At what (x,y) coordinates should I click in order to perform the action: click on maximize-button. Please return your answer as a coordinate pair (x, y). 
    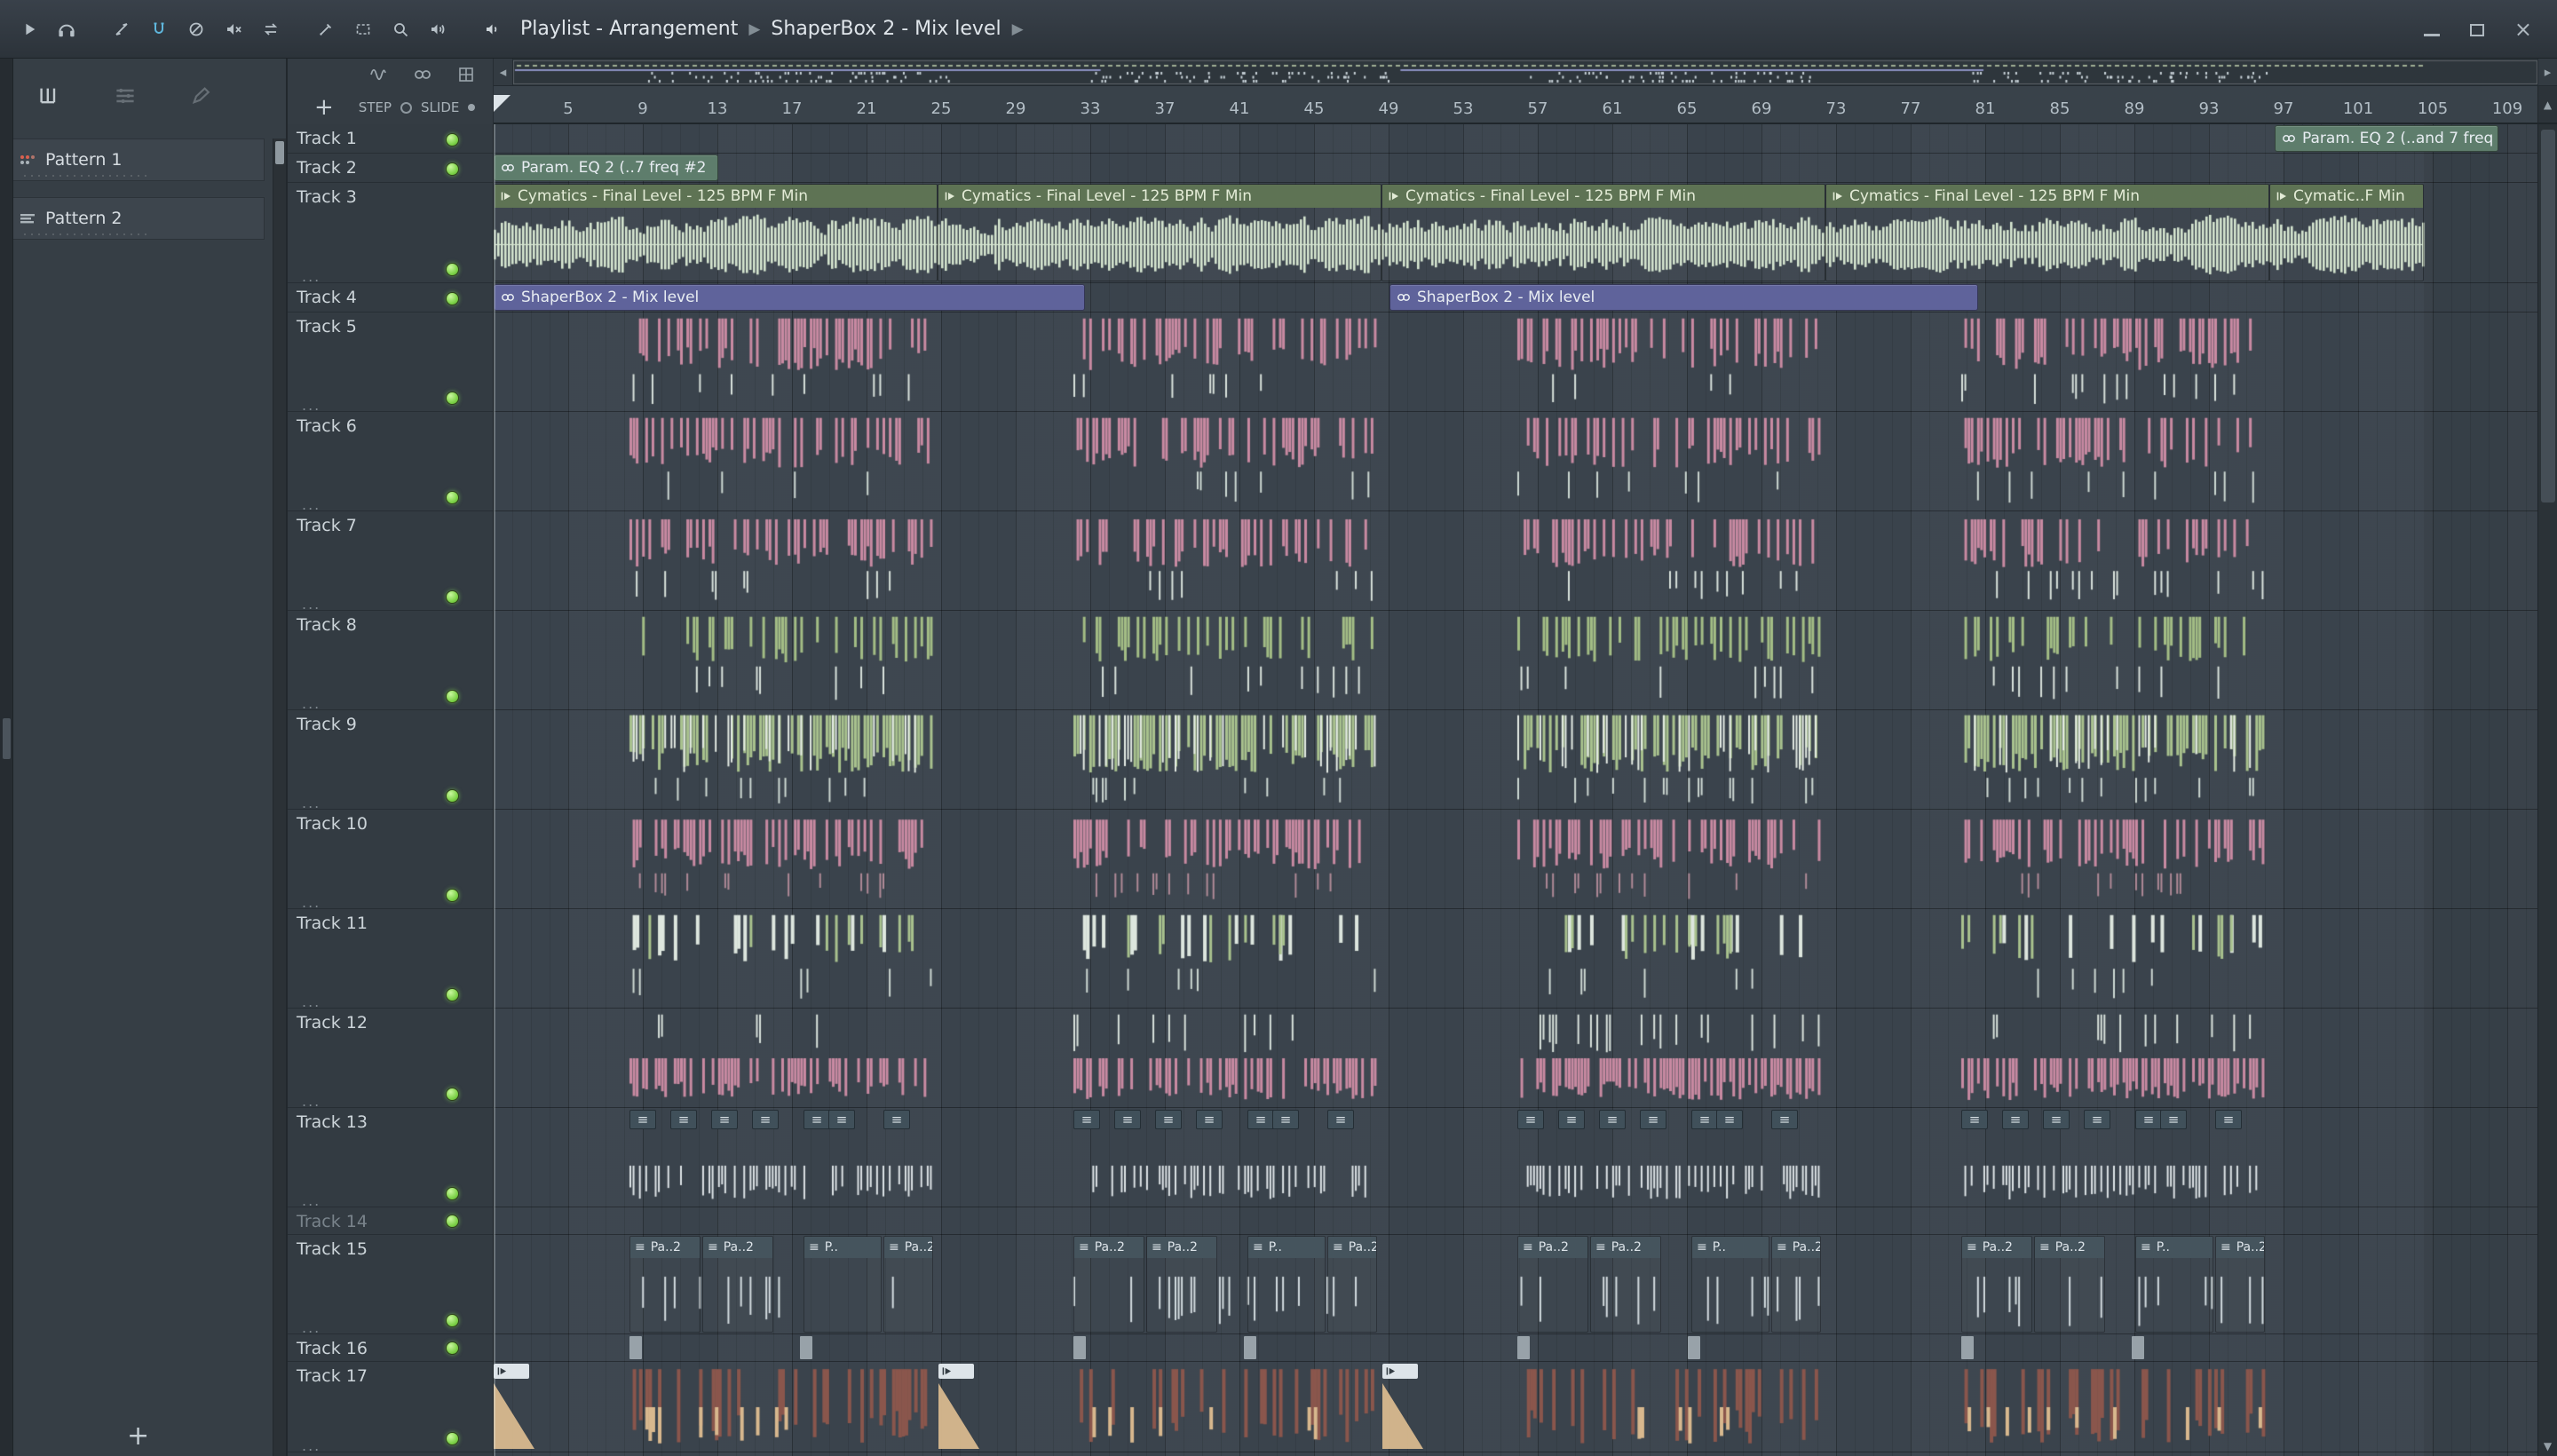
    Looking at the image, I should click on (2476, 29).